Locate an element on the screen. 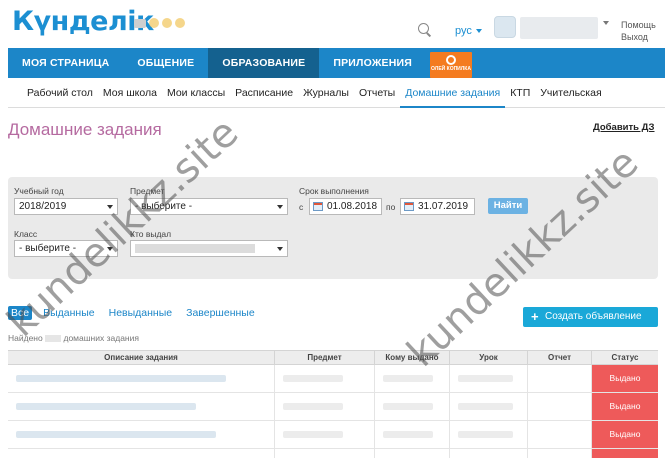 This screenshot has height=458, width=665. nav-apps: ПРИЛОЖЕНИЯ is located at coordinates (372, 63).